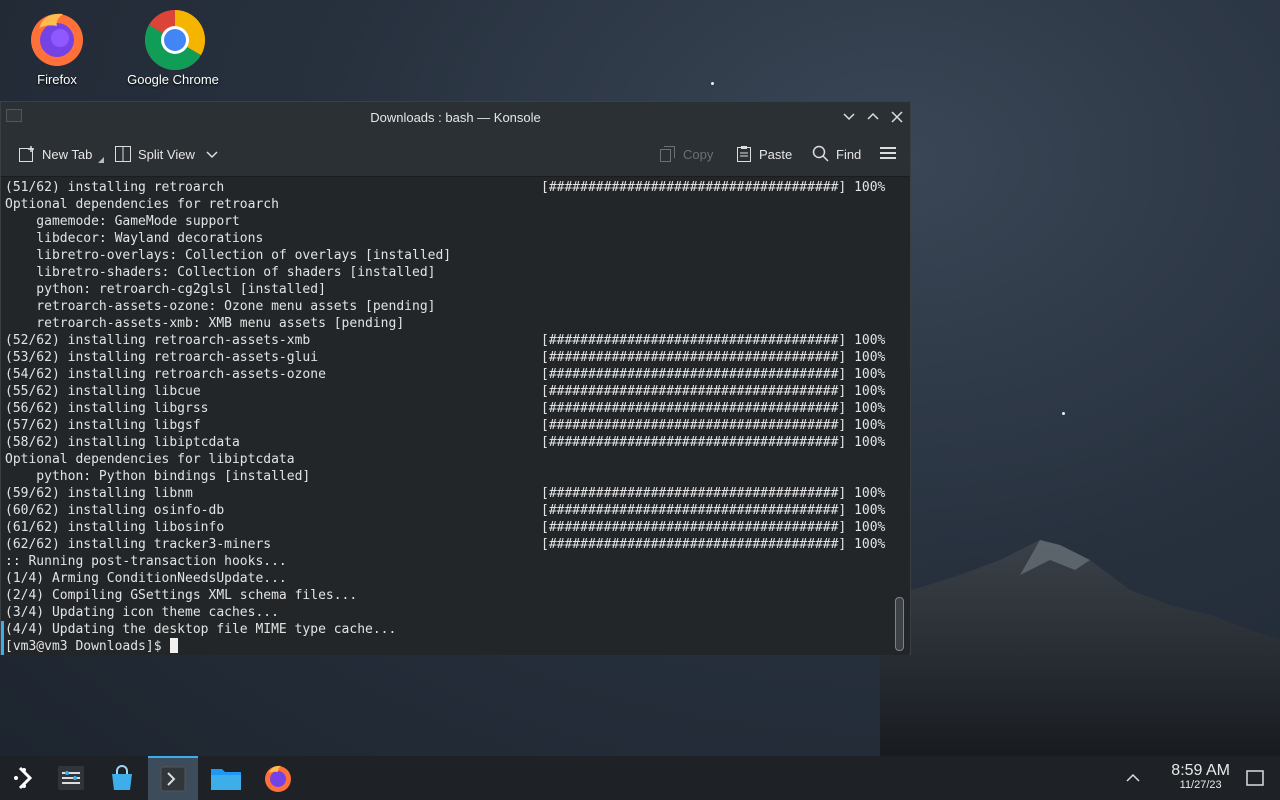  Describe the element at coordinates (899, 624) in the screenshot. I see `scrollbar-thumb` at that location.